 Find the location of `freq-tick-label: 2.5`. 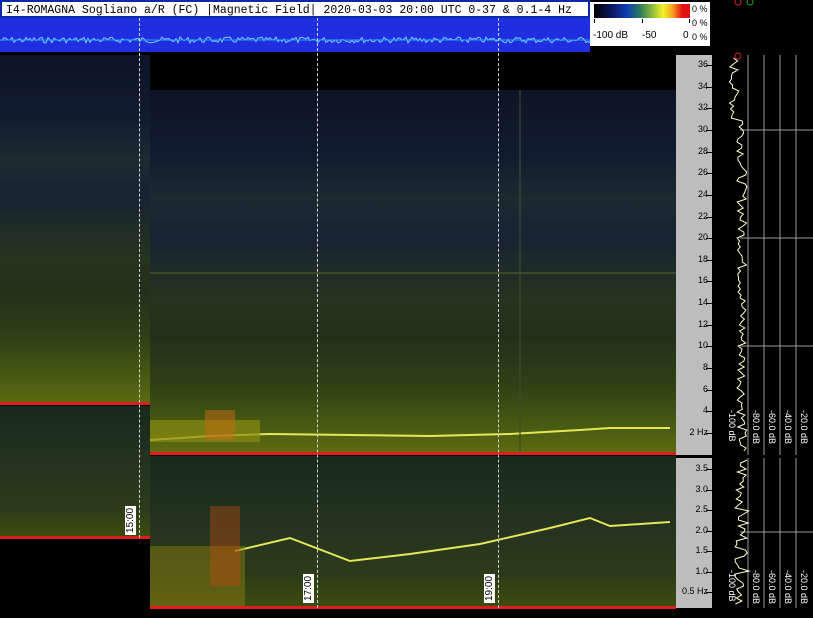

freq-tick-label: 2.5 is located at coordinates (701, 509).